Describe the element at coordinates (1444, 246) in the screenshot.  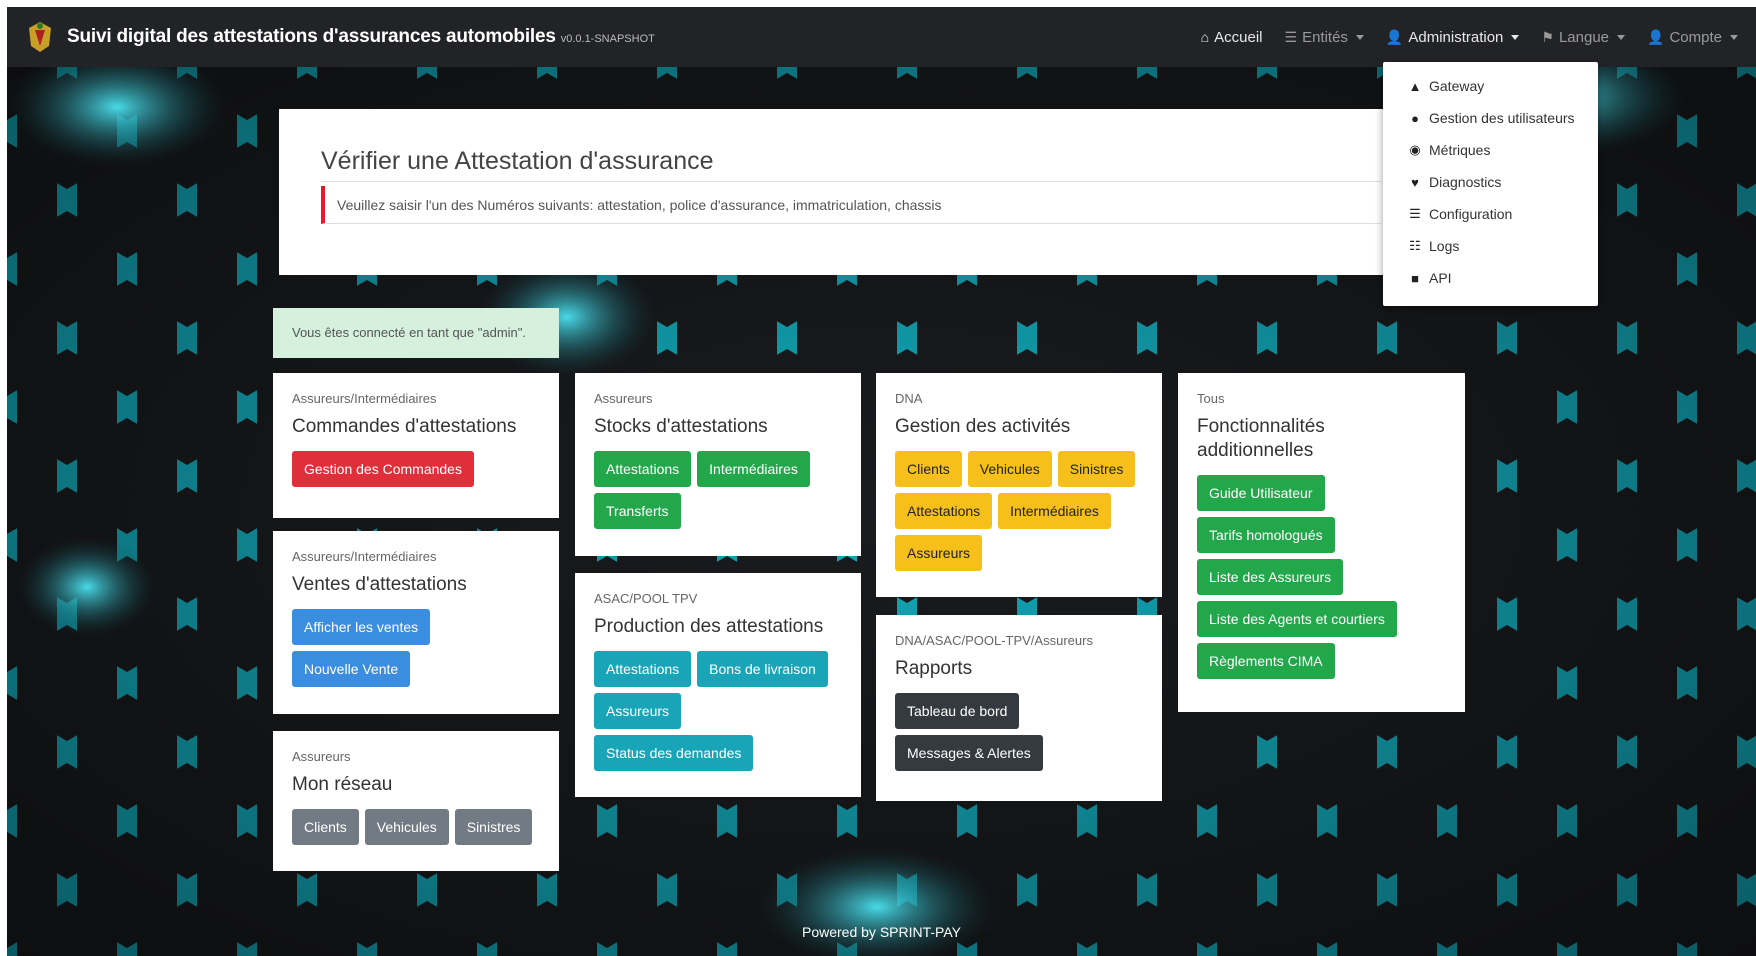
I see `menu-item-label: Logs` at that location.